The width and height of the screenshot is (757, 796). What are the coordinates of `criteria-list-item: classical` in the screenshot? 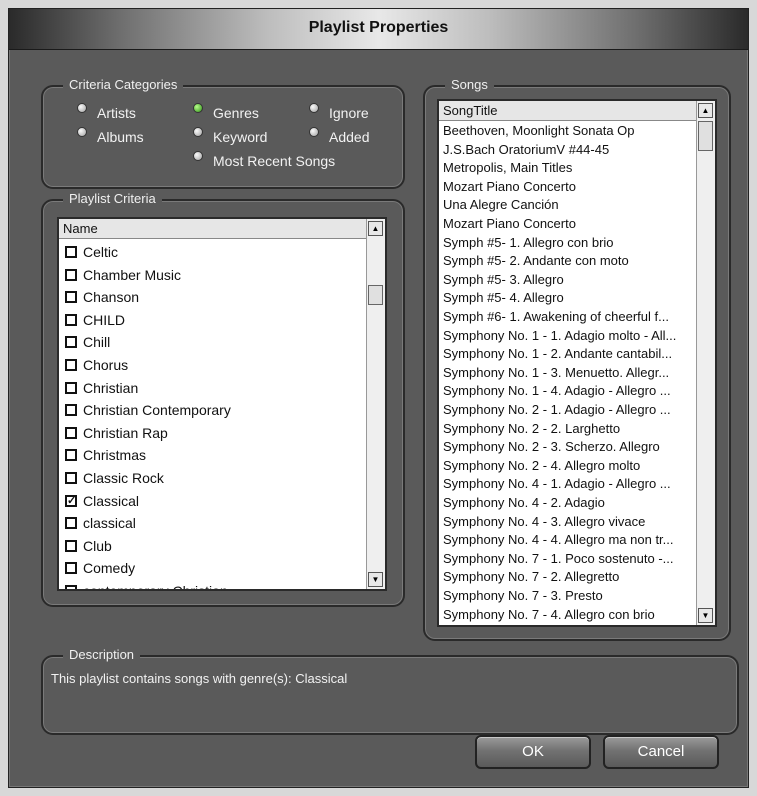 It's located at (100, 523).